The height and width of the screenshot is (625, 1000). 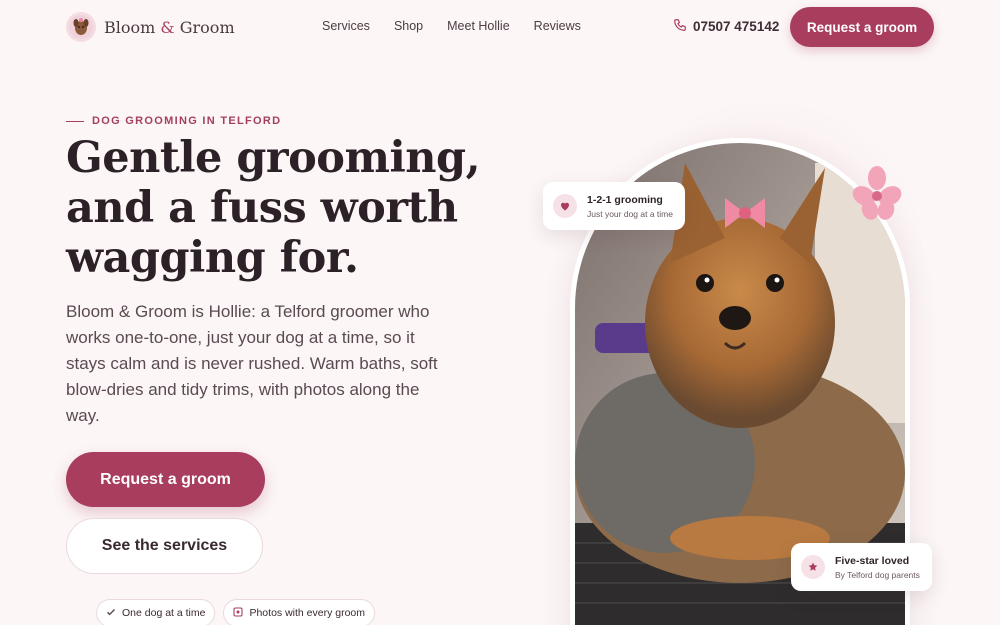 I want to click on five-star-card: Five-star loved By Telford dog parents, so click(x=861, y=567).